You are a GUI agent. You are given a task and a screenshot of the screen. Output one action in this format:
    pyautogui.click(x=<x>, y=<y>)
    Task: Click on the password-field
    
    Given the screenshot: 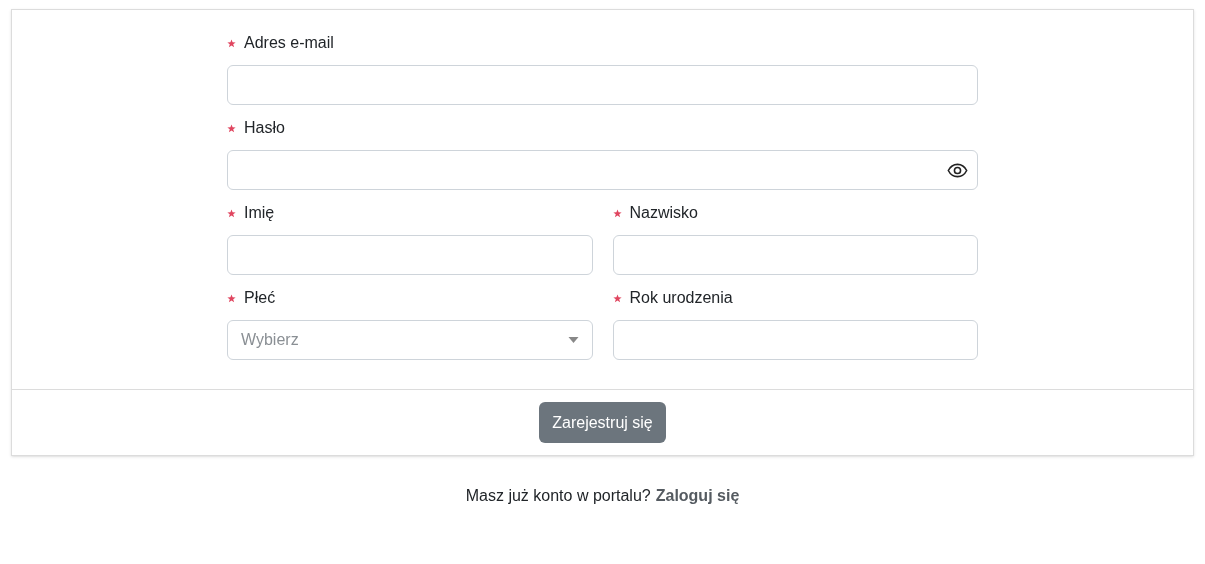 What is the action you would take?
    pyautogui.click(x=602, y=170)
    